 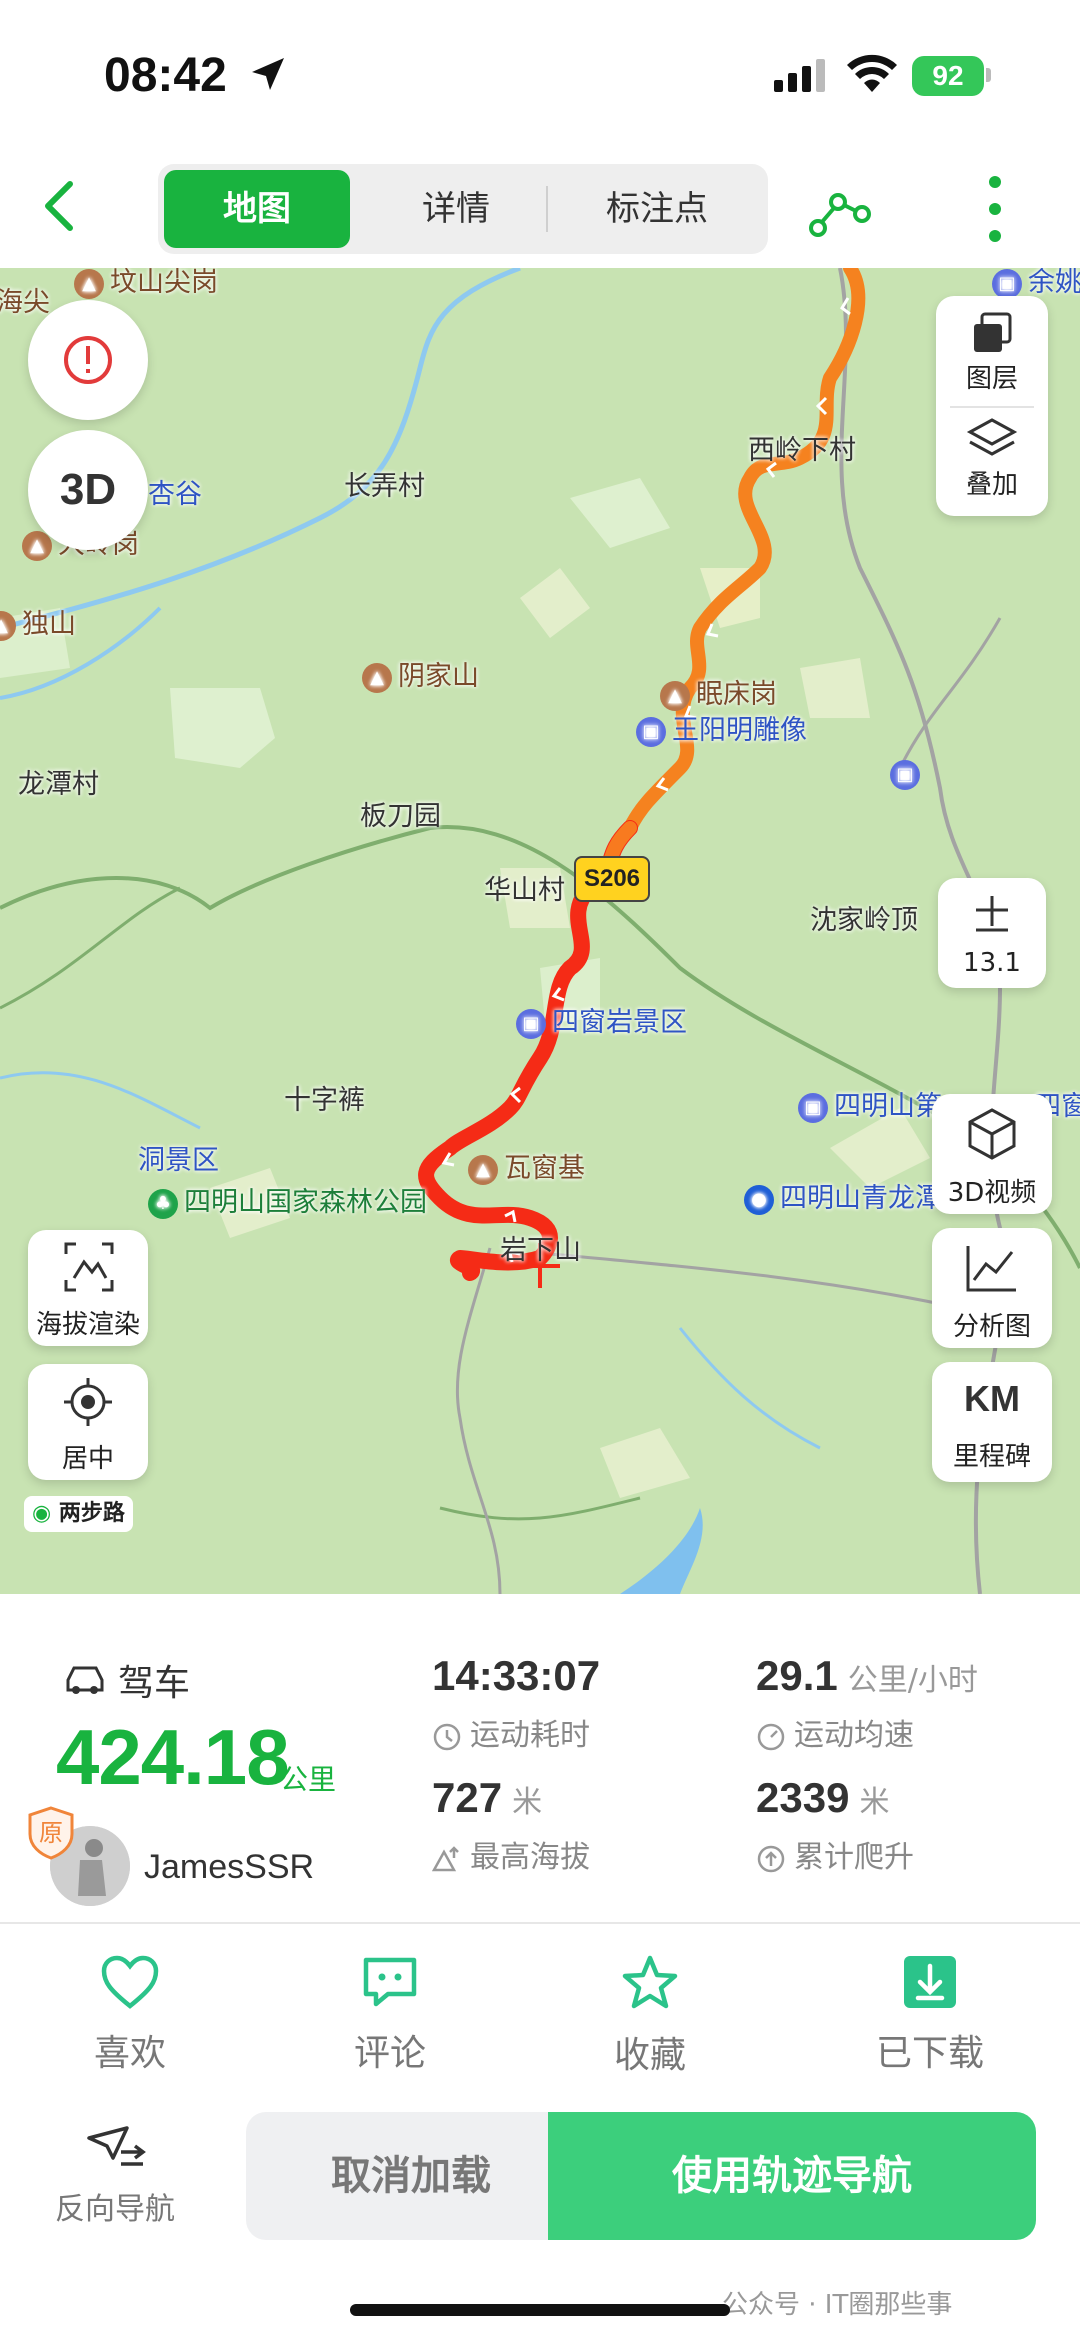 What do you see at coordinates (835, 1854) in the screenshot?
I see `climb-label: 累计爬升` at bounding box center [835, 1854].